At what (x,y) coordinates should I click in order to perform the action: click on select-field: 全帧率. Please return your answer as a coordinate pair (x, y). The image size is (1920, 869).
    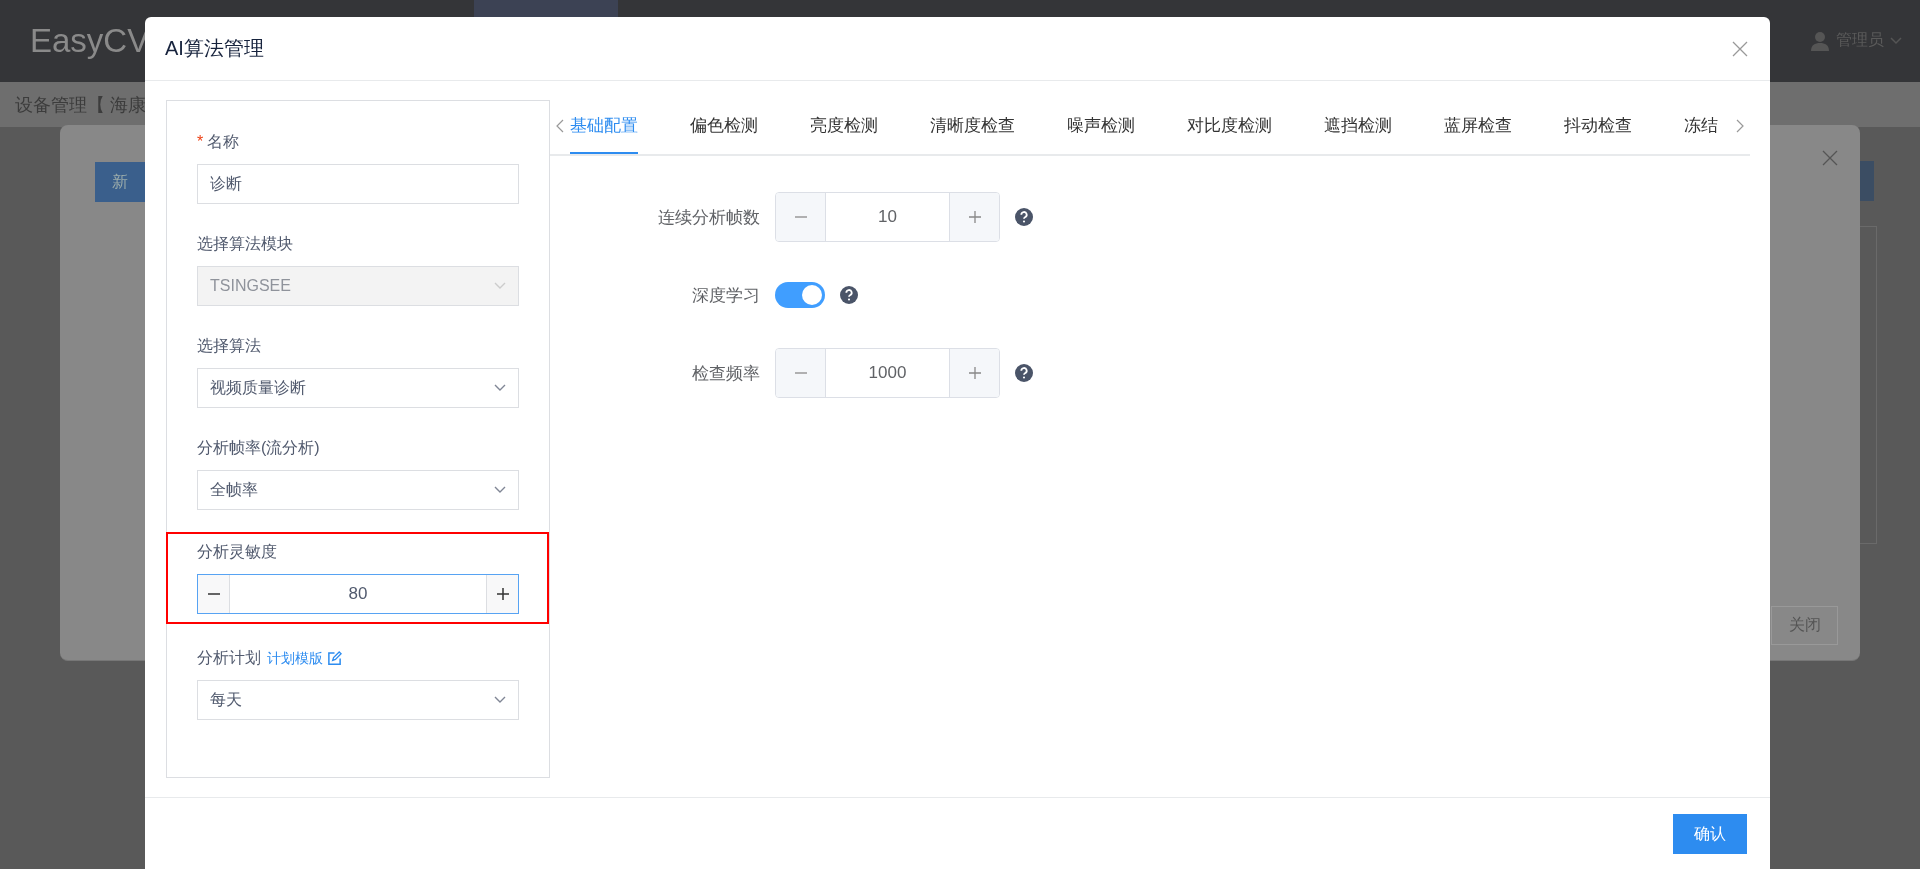
    Looking at the image, I should click on (358, 490).